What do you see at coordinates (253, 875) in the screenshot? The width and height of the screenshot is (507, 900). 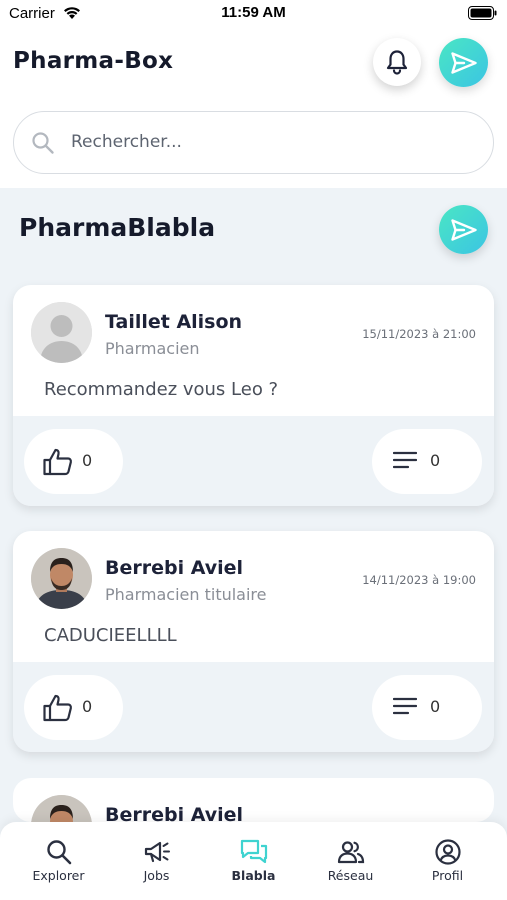 I see `nav-label: Blabla` at bounding box center [253, 875].